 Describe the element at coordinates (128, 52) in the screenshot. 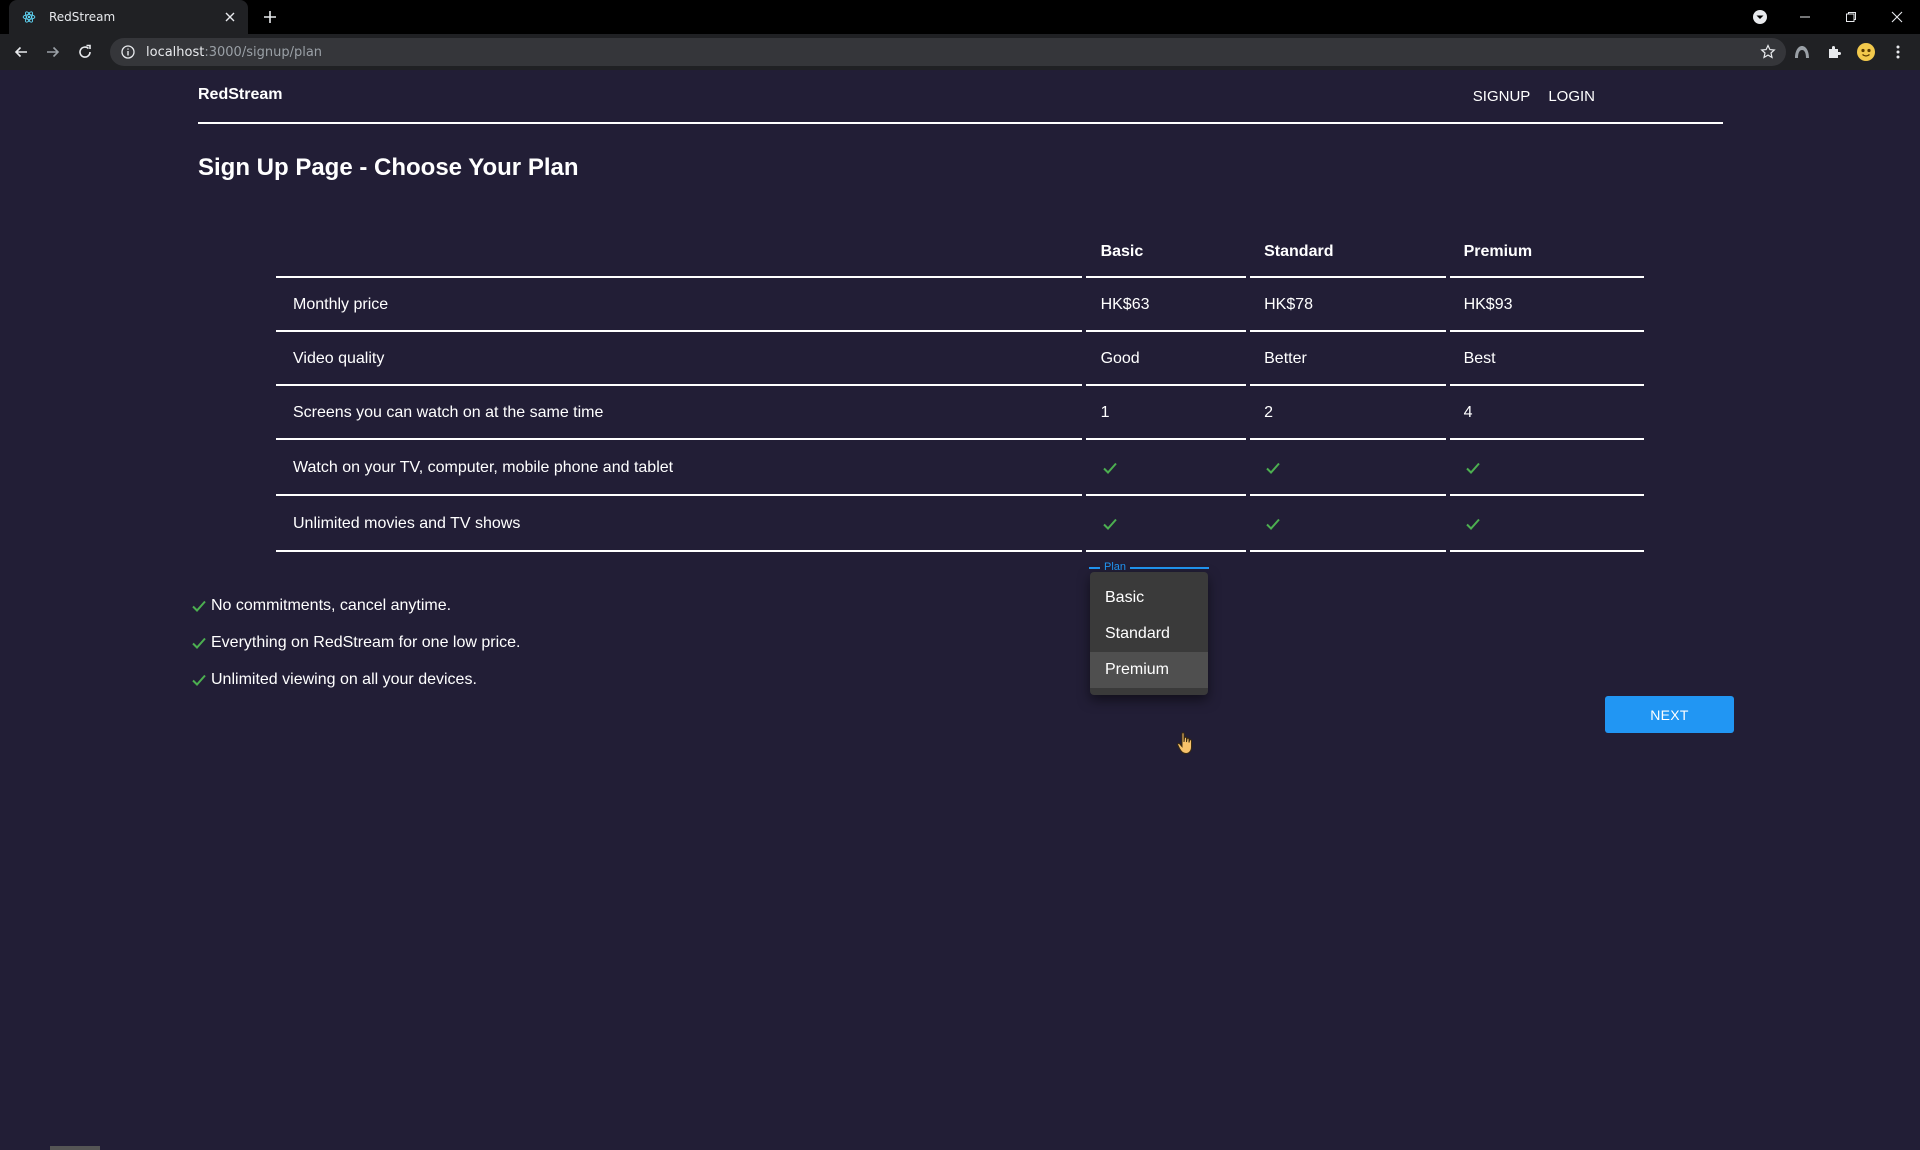

I see `site-info-icon` at that location.